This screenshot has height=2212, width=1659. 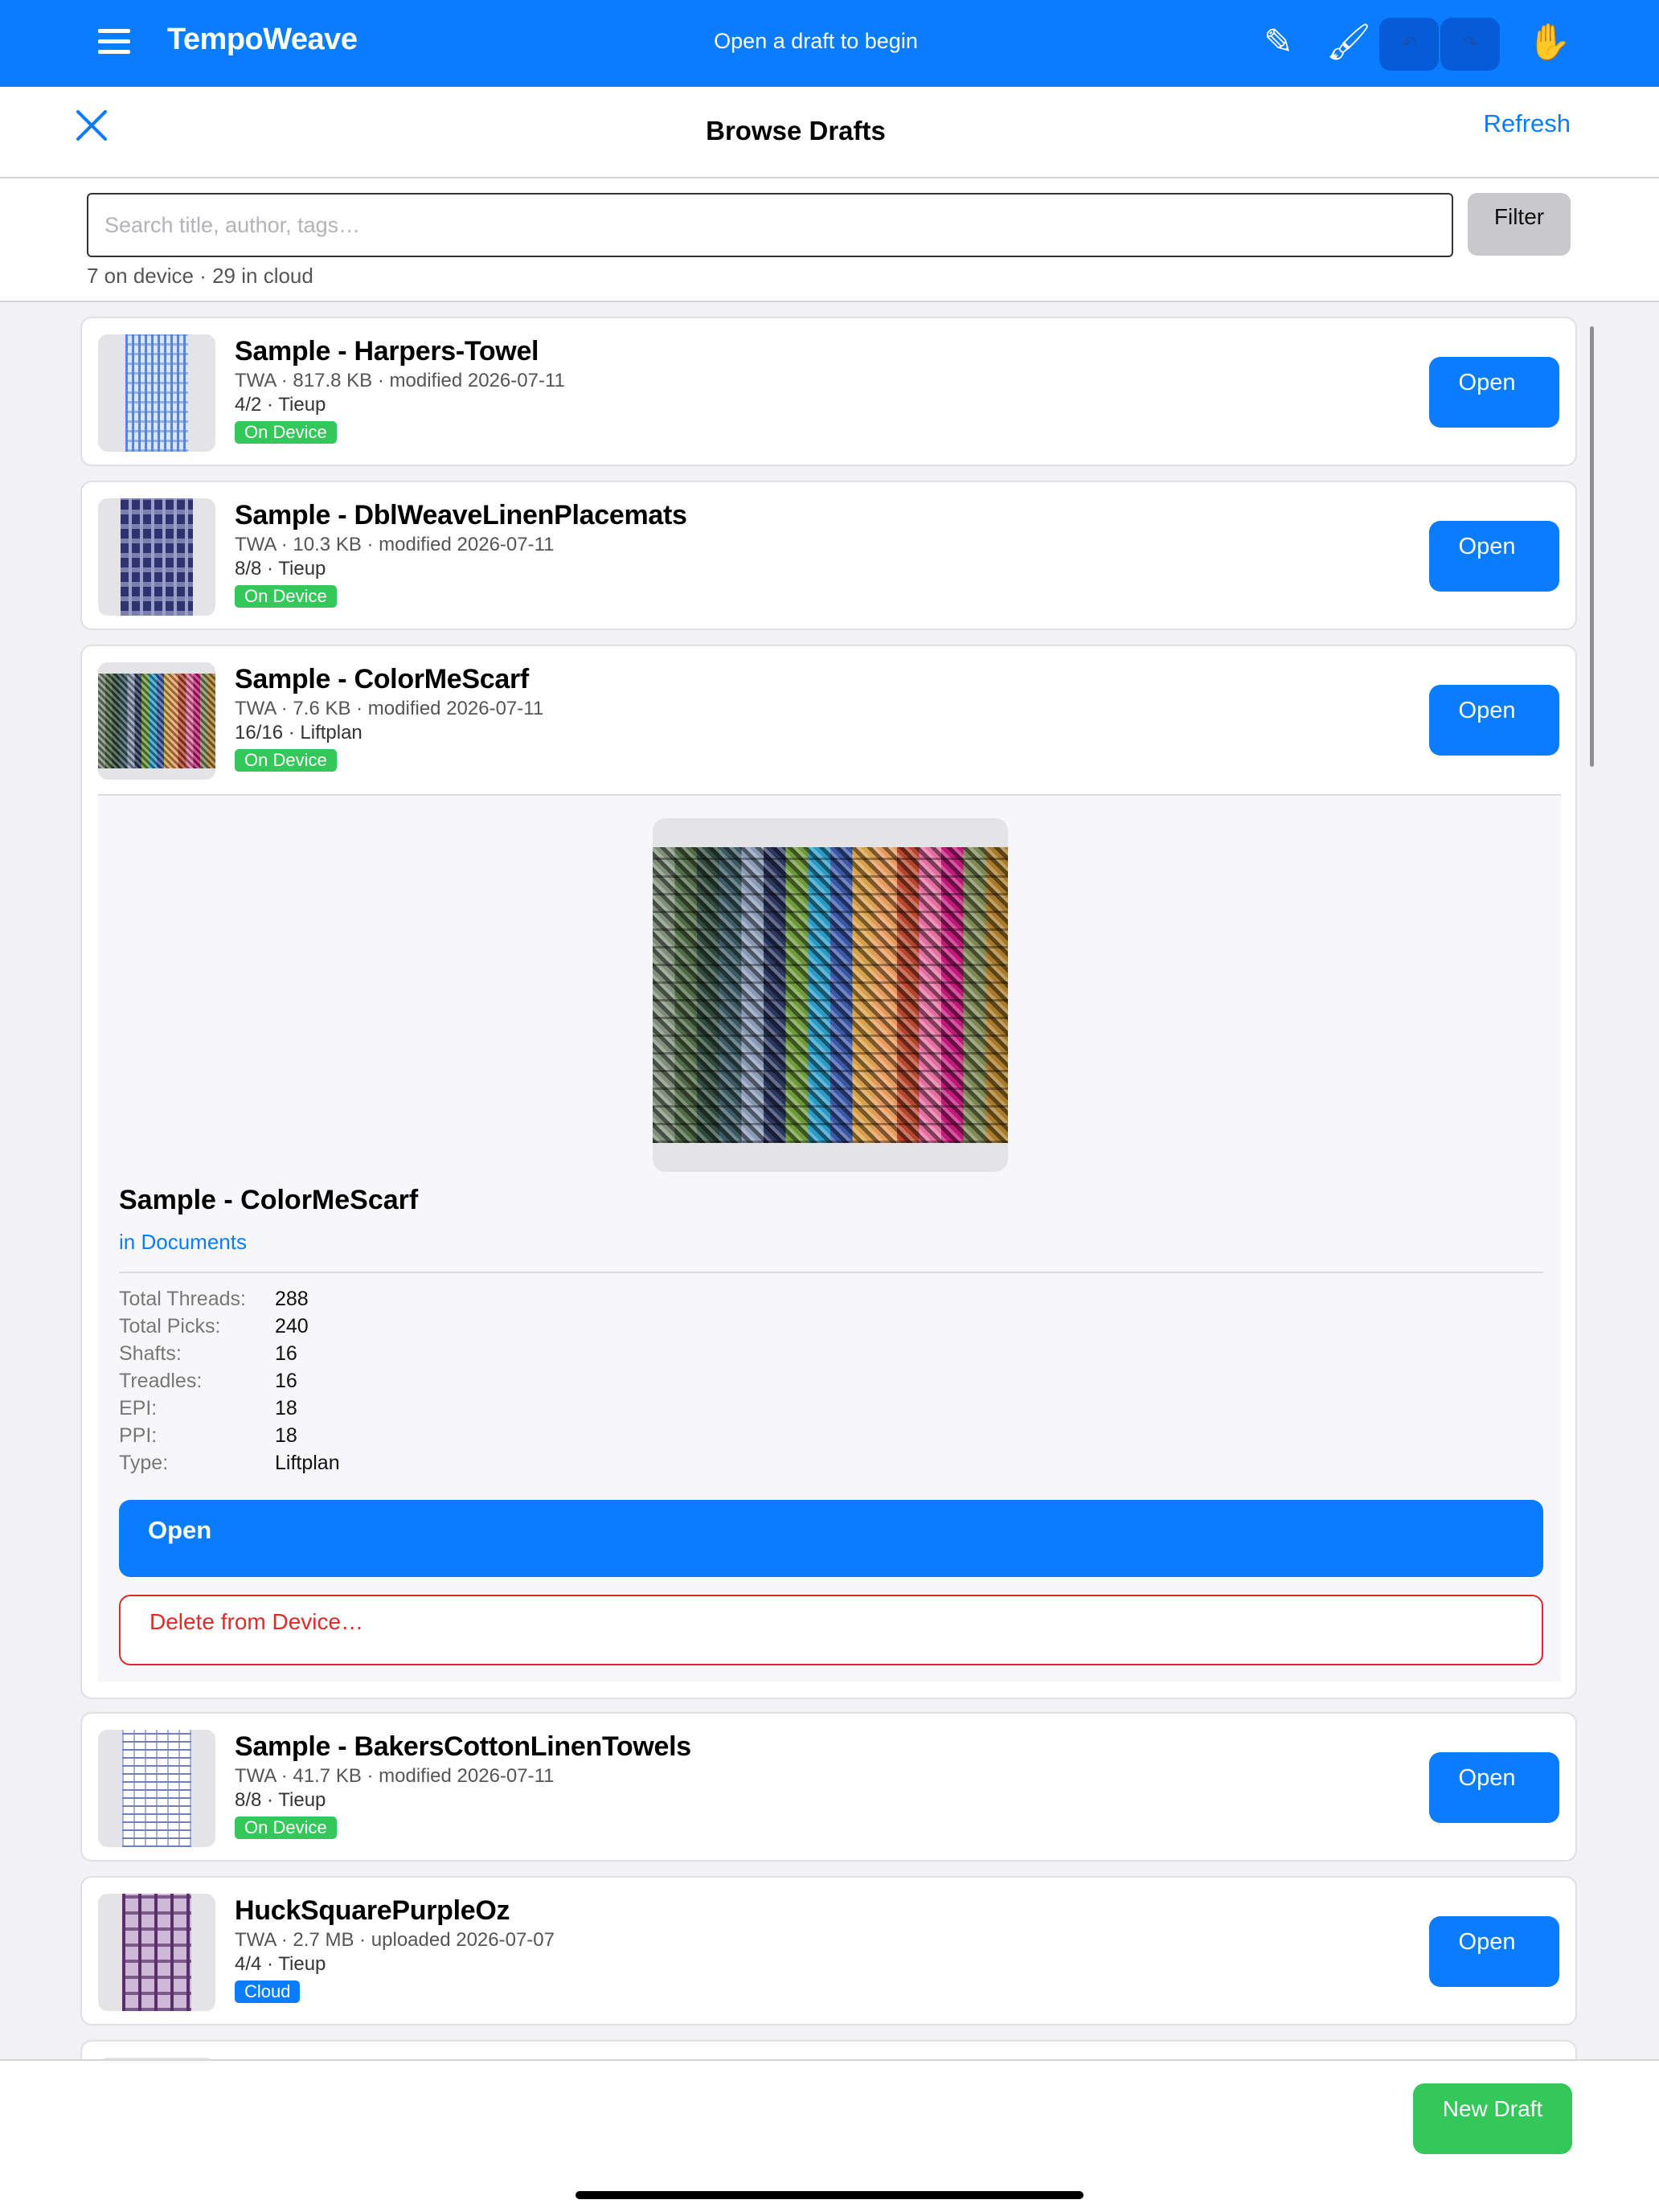 What do you see at coordinates (299, 732) in the screenshot?
I see `draft-structure: 16/16 · Liftplan` at bounding box center [299, 732].